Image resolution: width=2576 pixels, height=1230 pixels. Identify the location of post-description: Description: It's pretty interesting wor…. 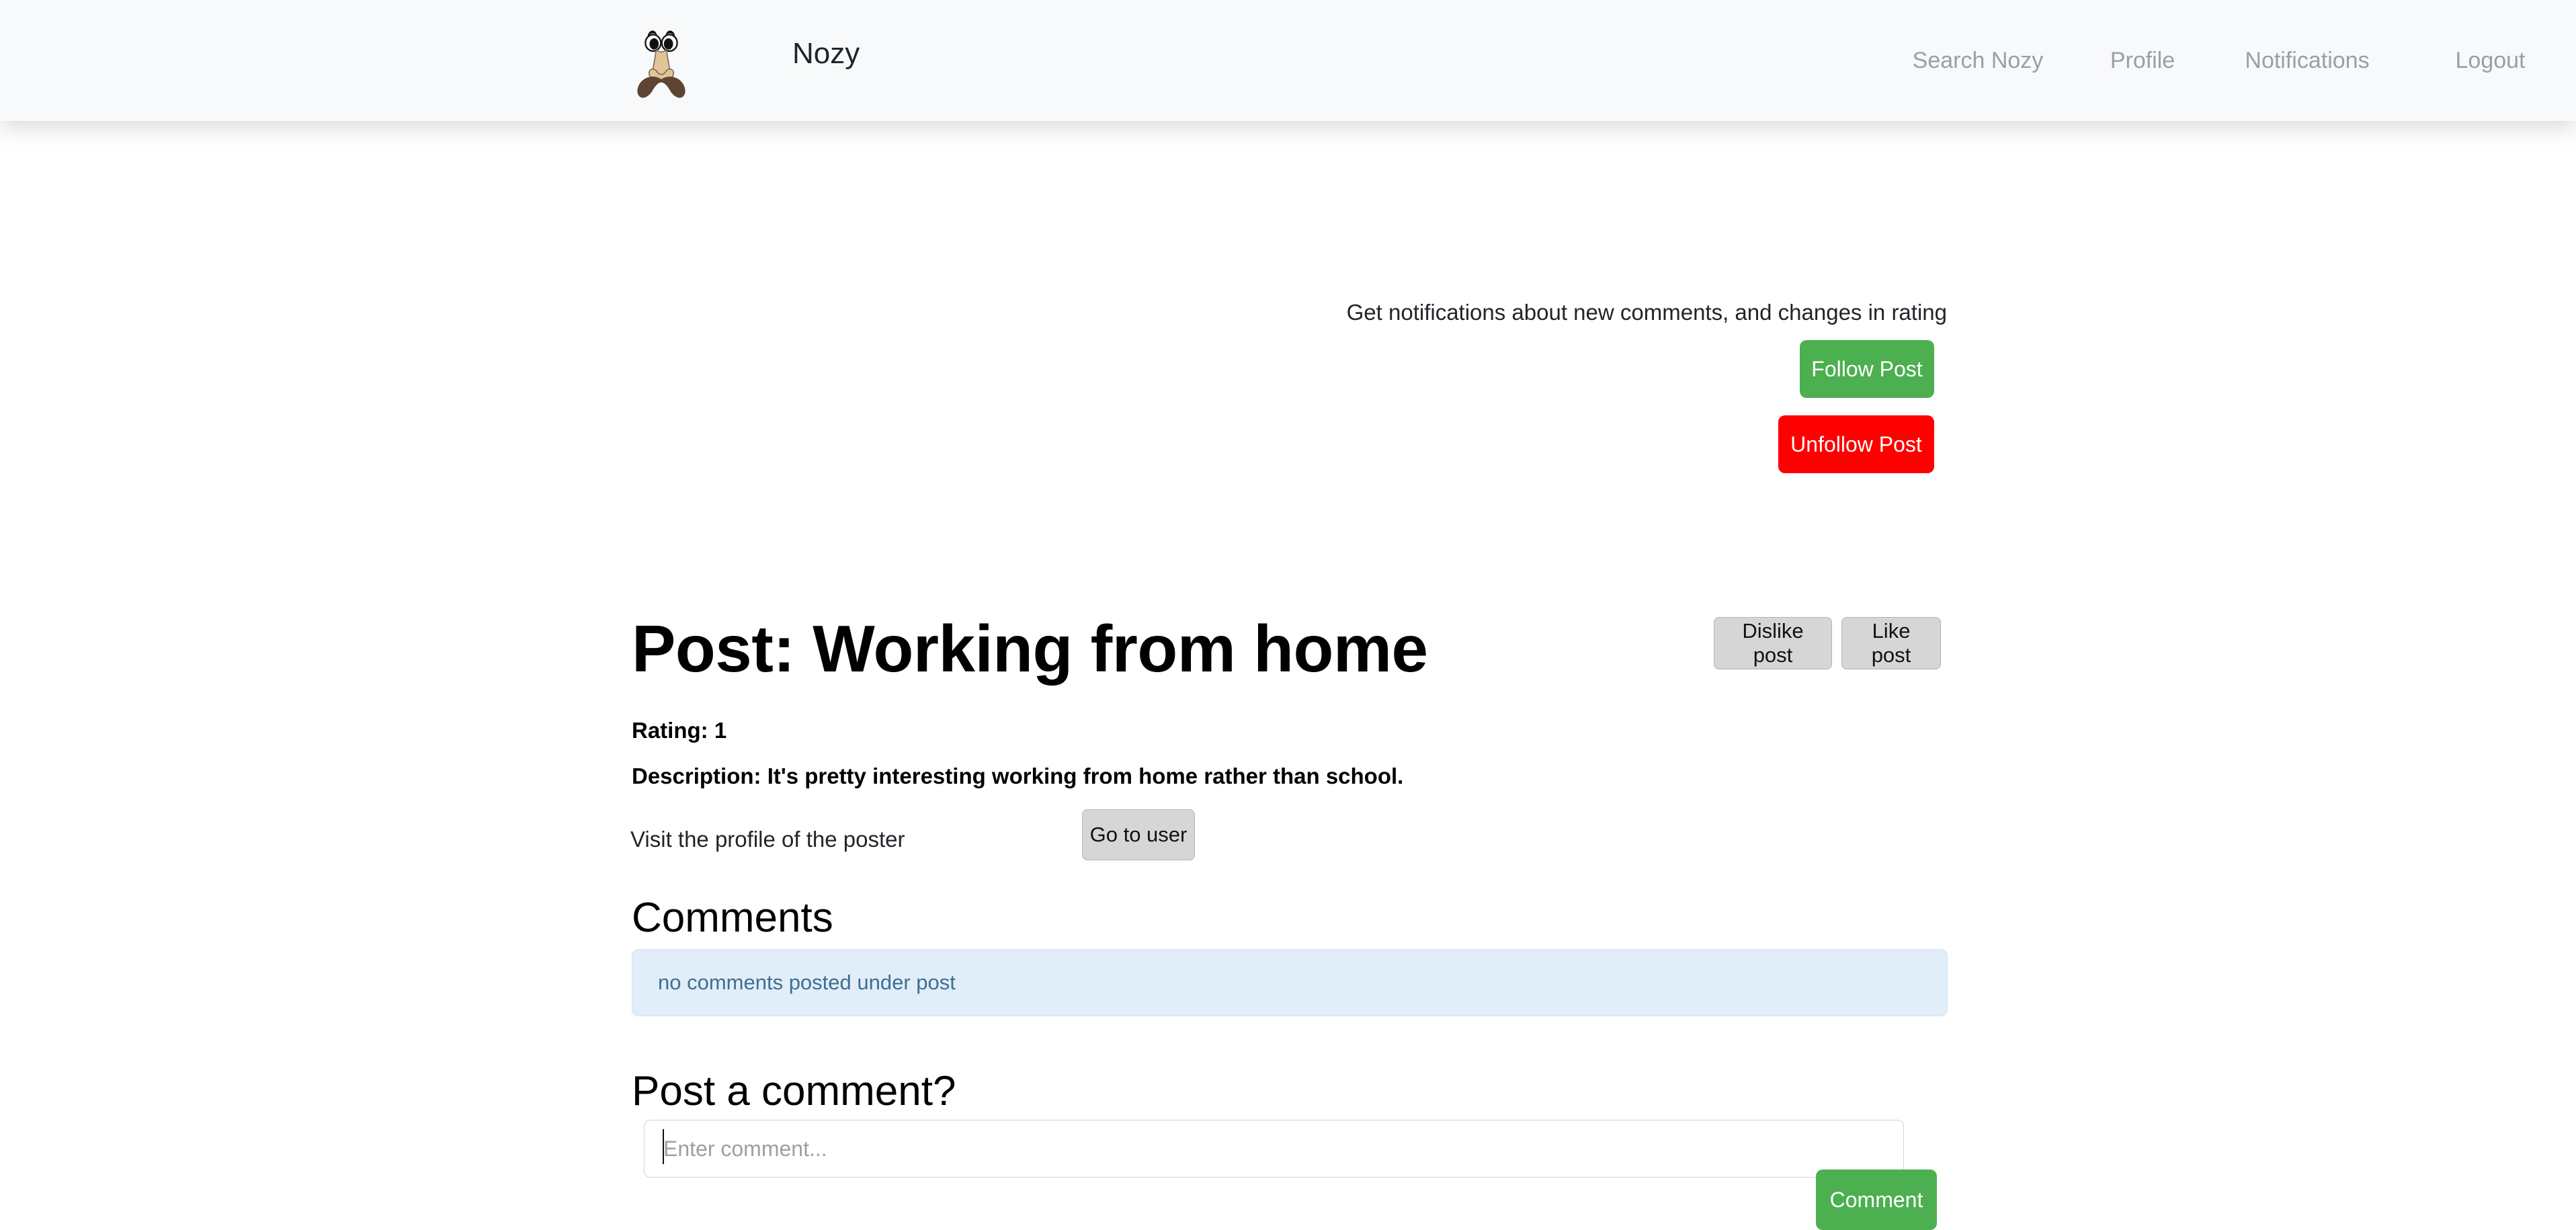
(1018, 776).